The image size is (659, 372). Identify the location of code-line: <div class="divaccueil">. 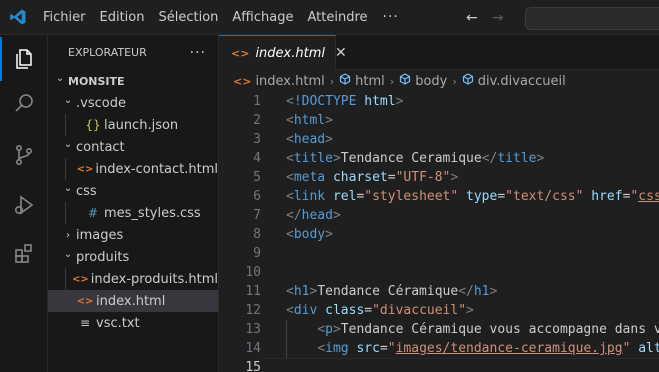
(380, 310).